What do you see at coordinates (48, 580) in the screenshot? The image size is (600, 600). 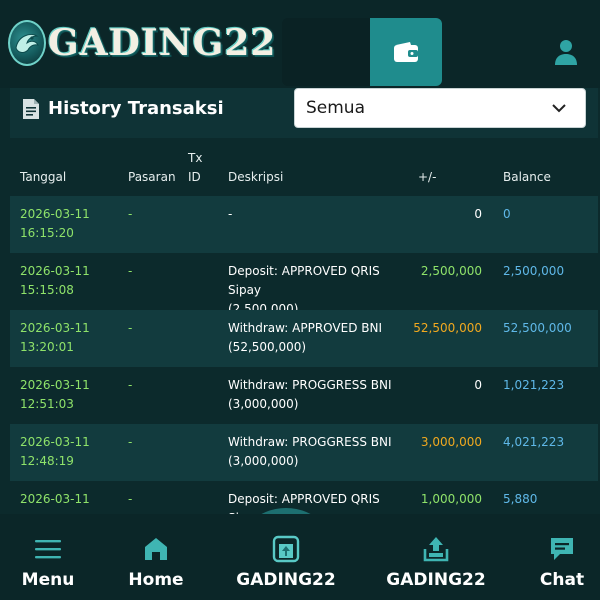 I see `nav-label-menu: Menu` at bounding box center [48, 580].